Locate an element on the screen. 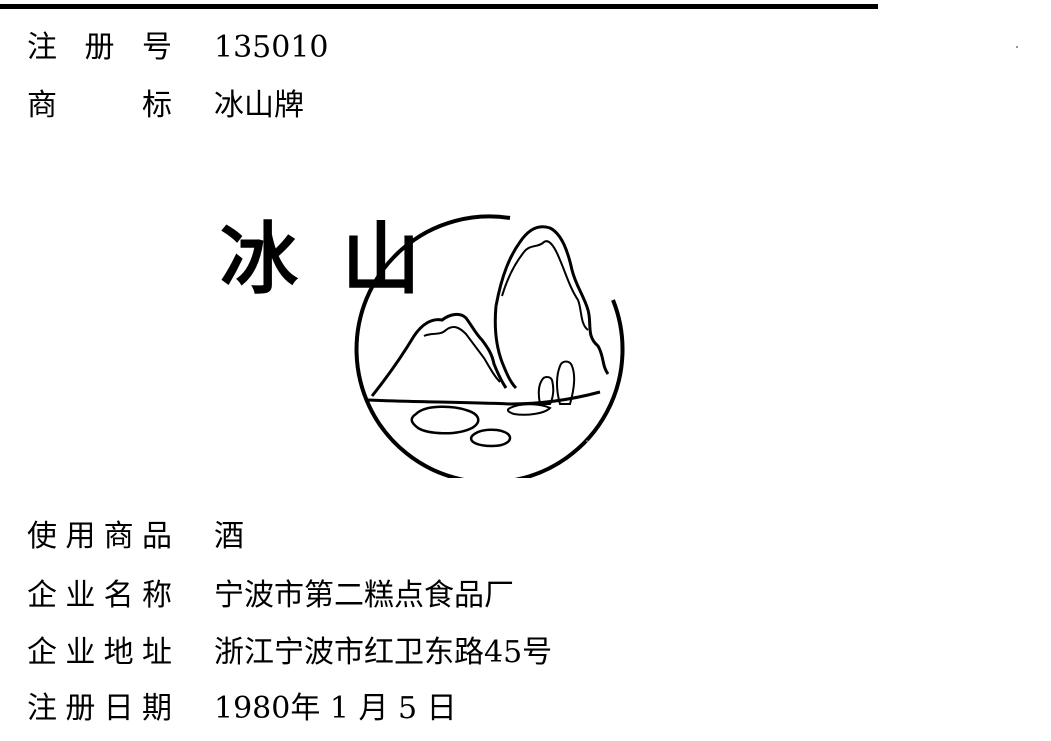 The width and height of the screenshot is (1051, 741). low-peak-snow is located at coordinates (462, 354).